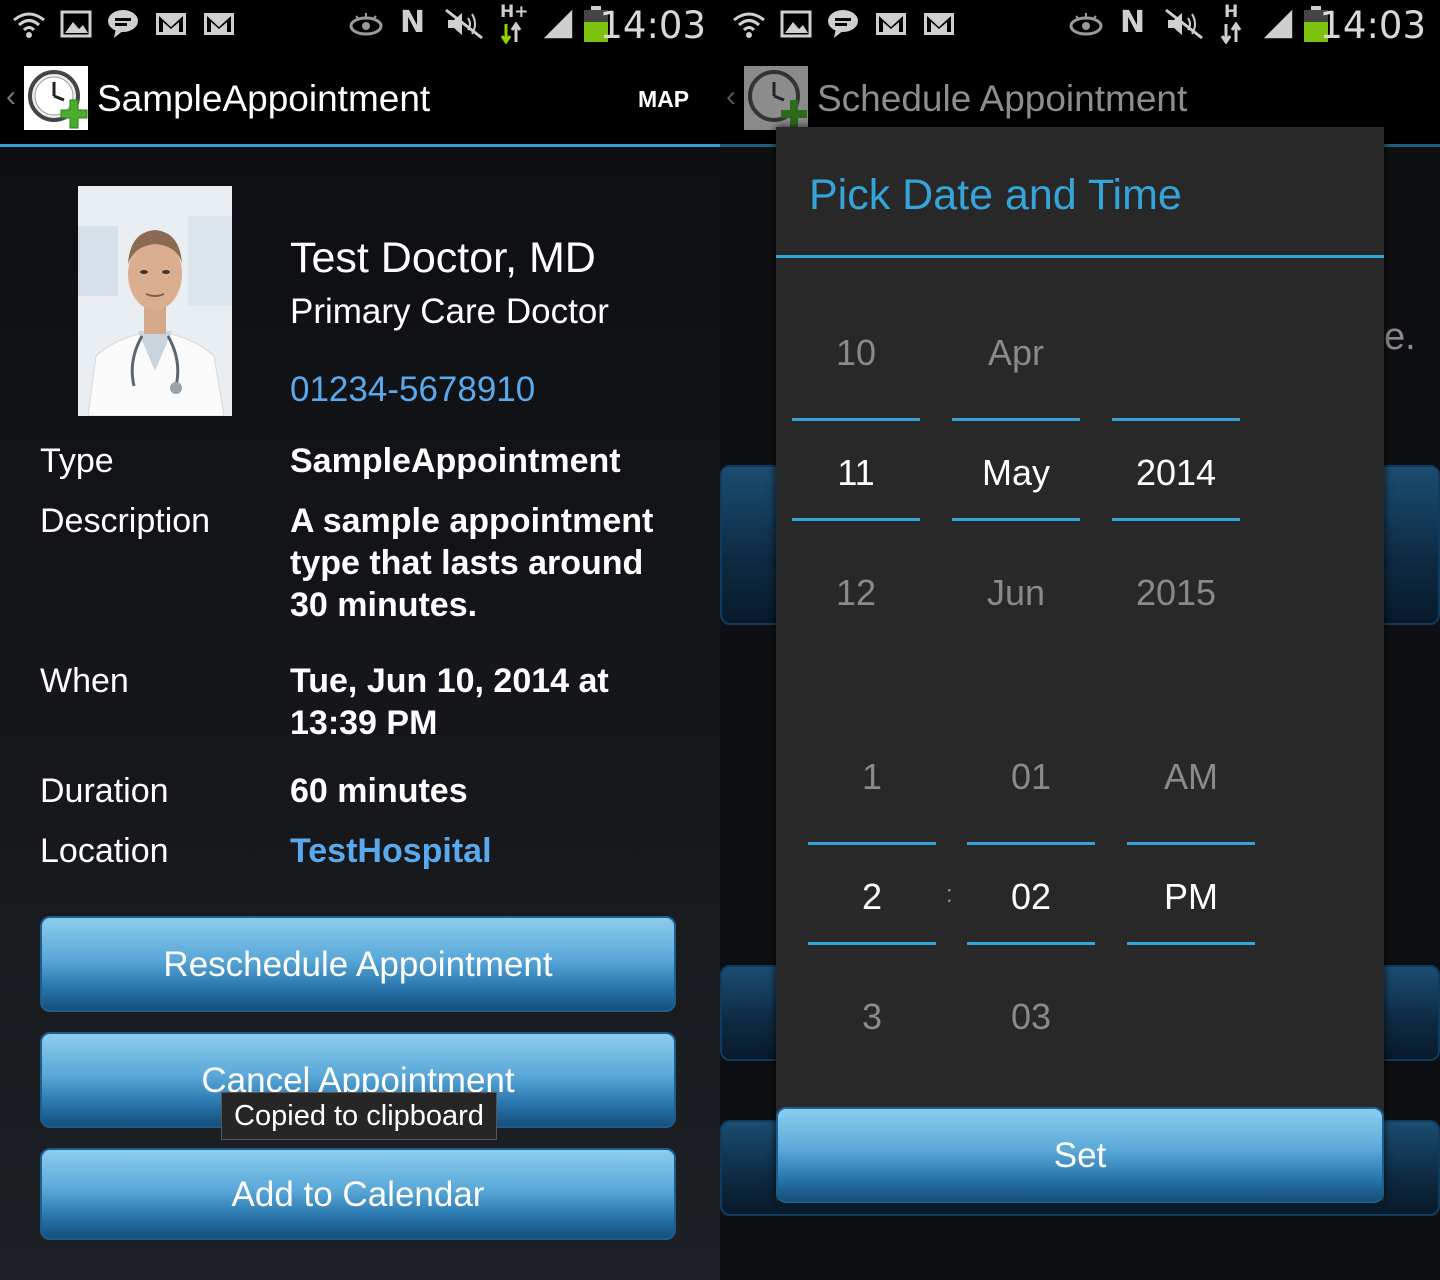 The width and height of the screenshot is (1440, 1280). I want to click on doctor-specialty: Primary Care Doctor, so click(449, 311).